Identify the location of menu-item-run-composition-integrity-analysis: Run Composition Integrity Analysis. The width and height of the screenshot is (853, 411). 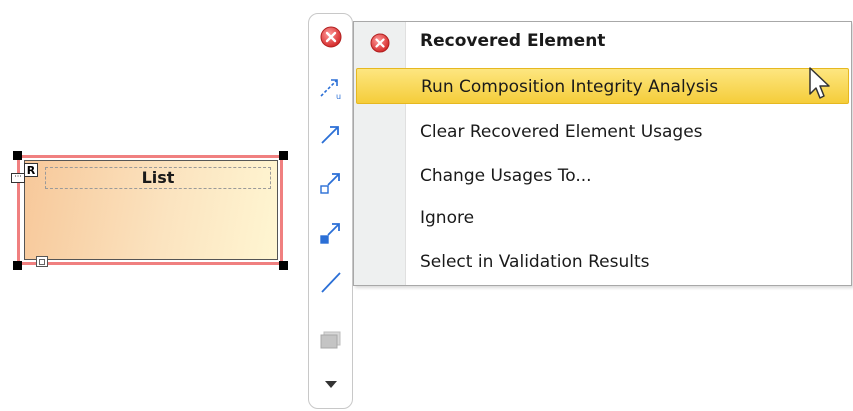
(602, 86).